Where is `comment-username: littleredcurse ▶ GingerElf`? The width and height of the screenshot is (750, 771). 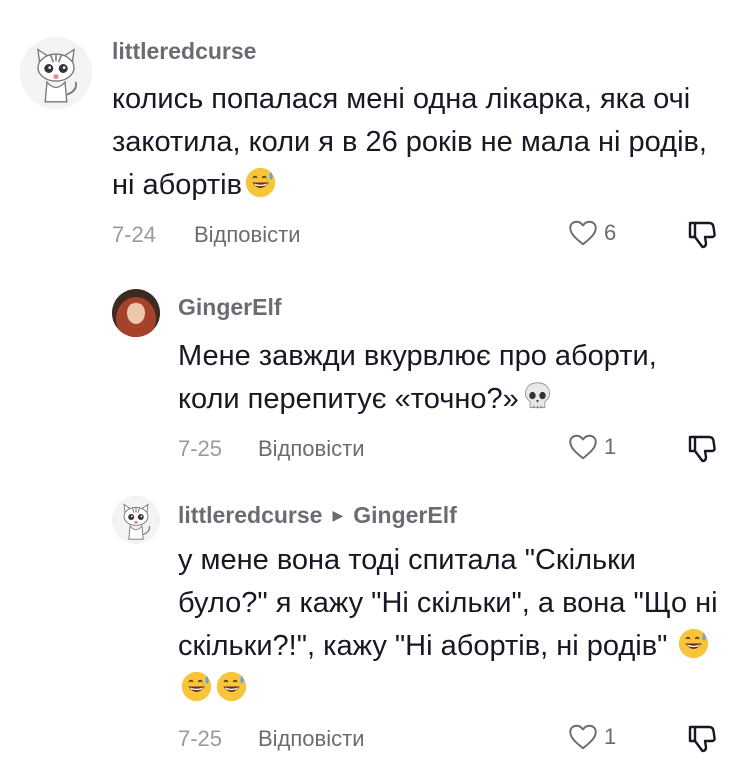
comment-username: littleredcurse ▶ GingerElf is located at coordinates (317, 515).